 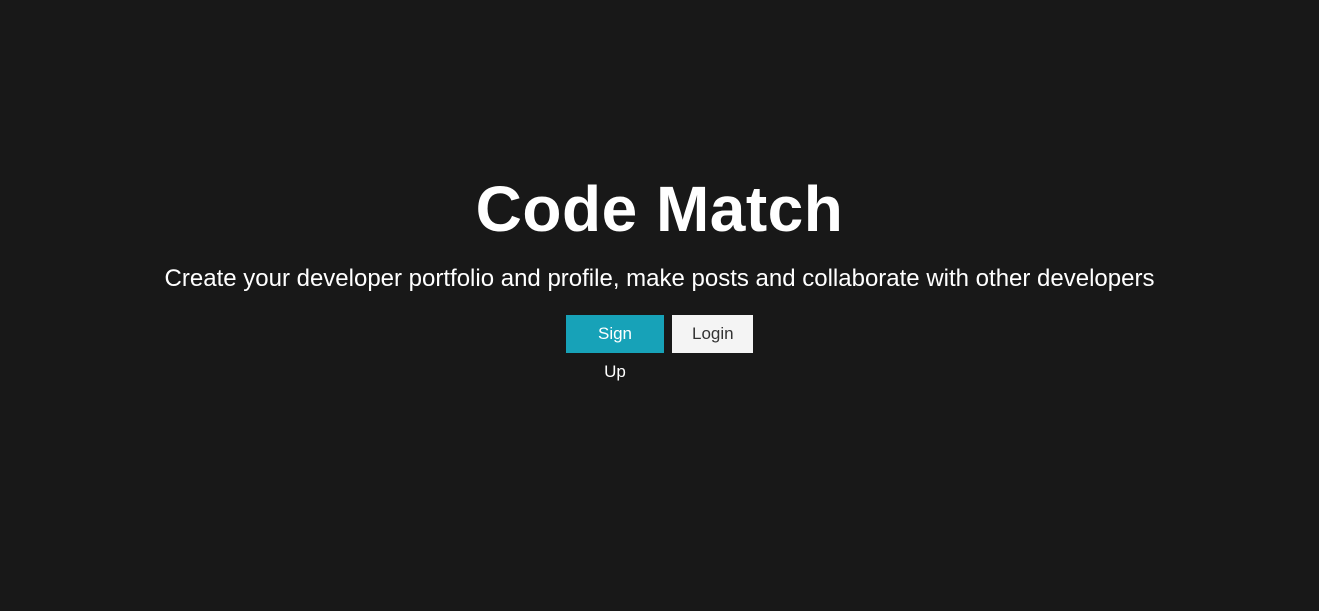 I want to click on button-group: Sign Up Login, so click(x=659, y=348).